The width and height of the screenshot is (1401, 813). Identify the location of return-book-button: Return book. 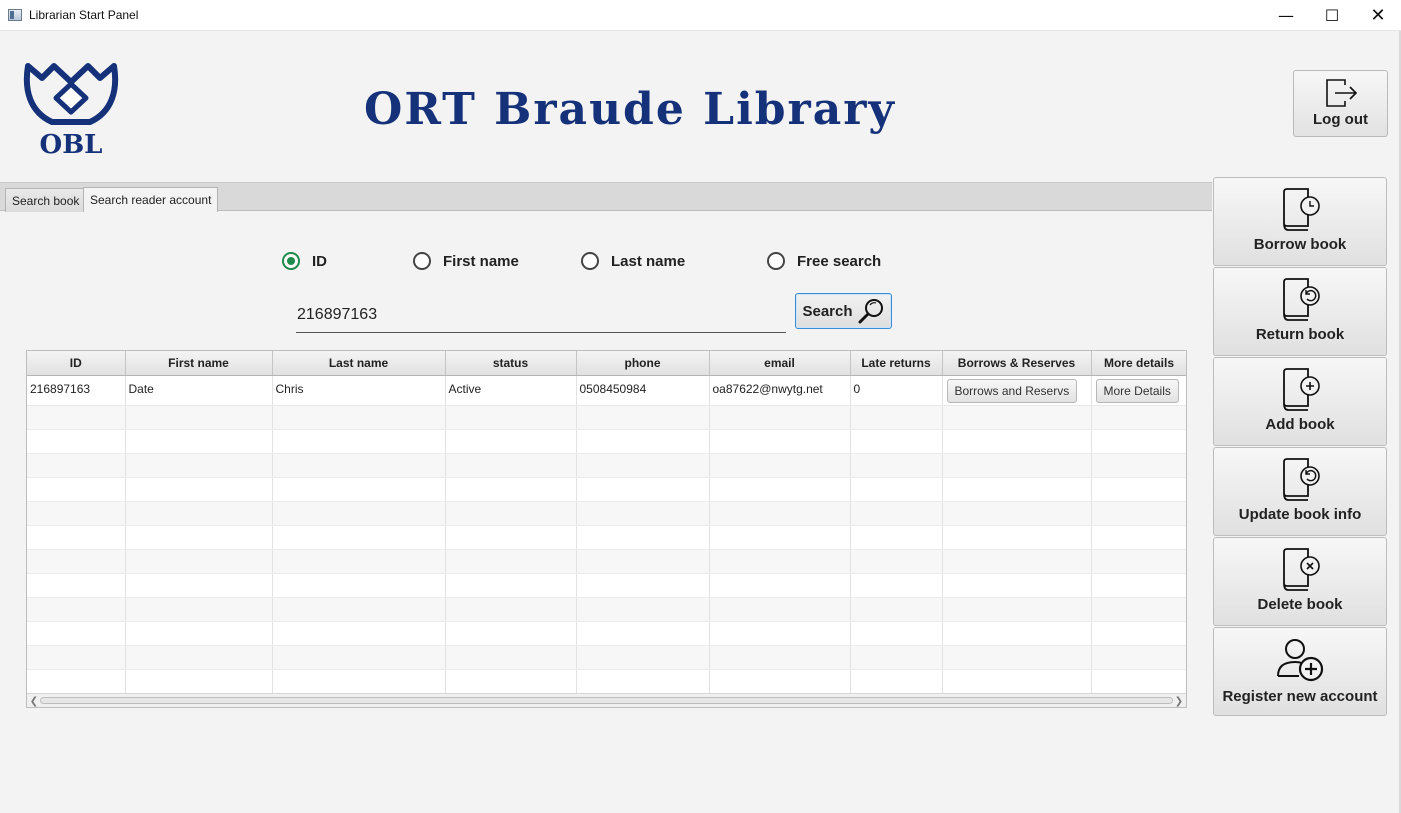
(1300, 311).